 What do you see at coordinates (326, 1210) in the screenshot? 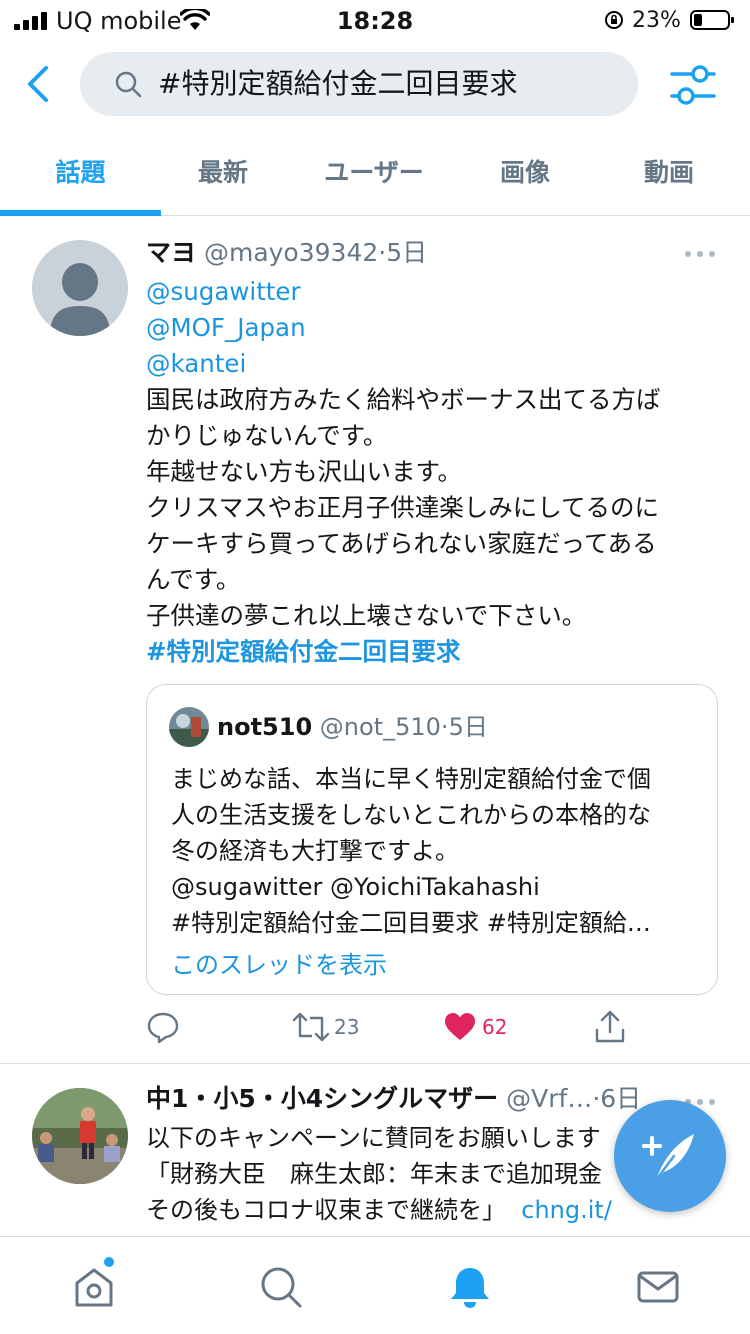
I see `tweet-text-line: その後もコロナ収束まで継続を」` at bounding box center [326, 1210].